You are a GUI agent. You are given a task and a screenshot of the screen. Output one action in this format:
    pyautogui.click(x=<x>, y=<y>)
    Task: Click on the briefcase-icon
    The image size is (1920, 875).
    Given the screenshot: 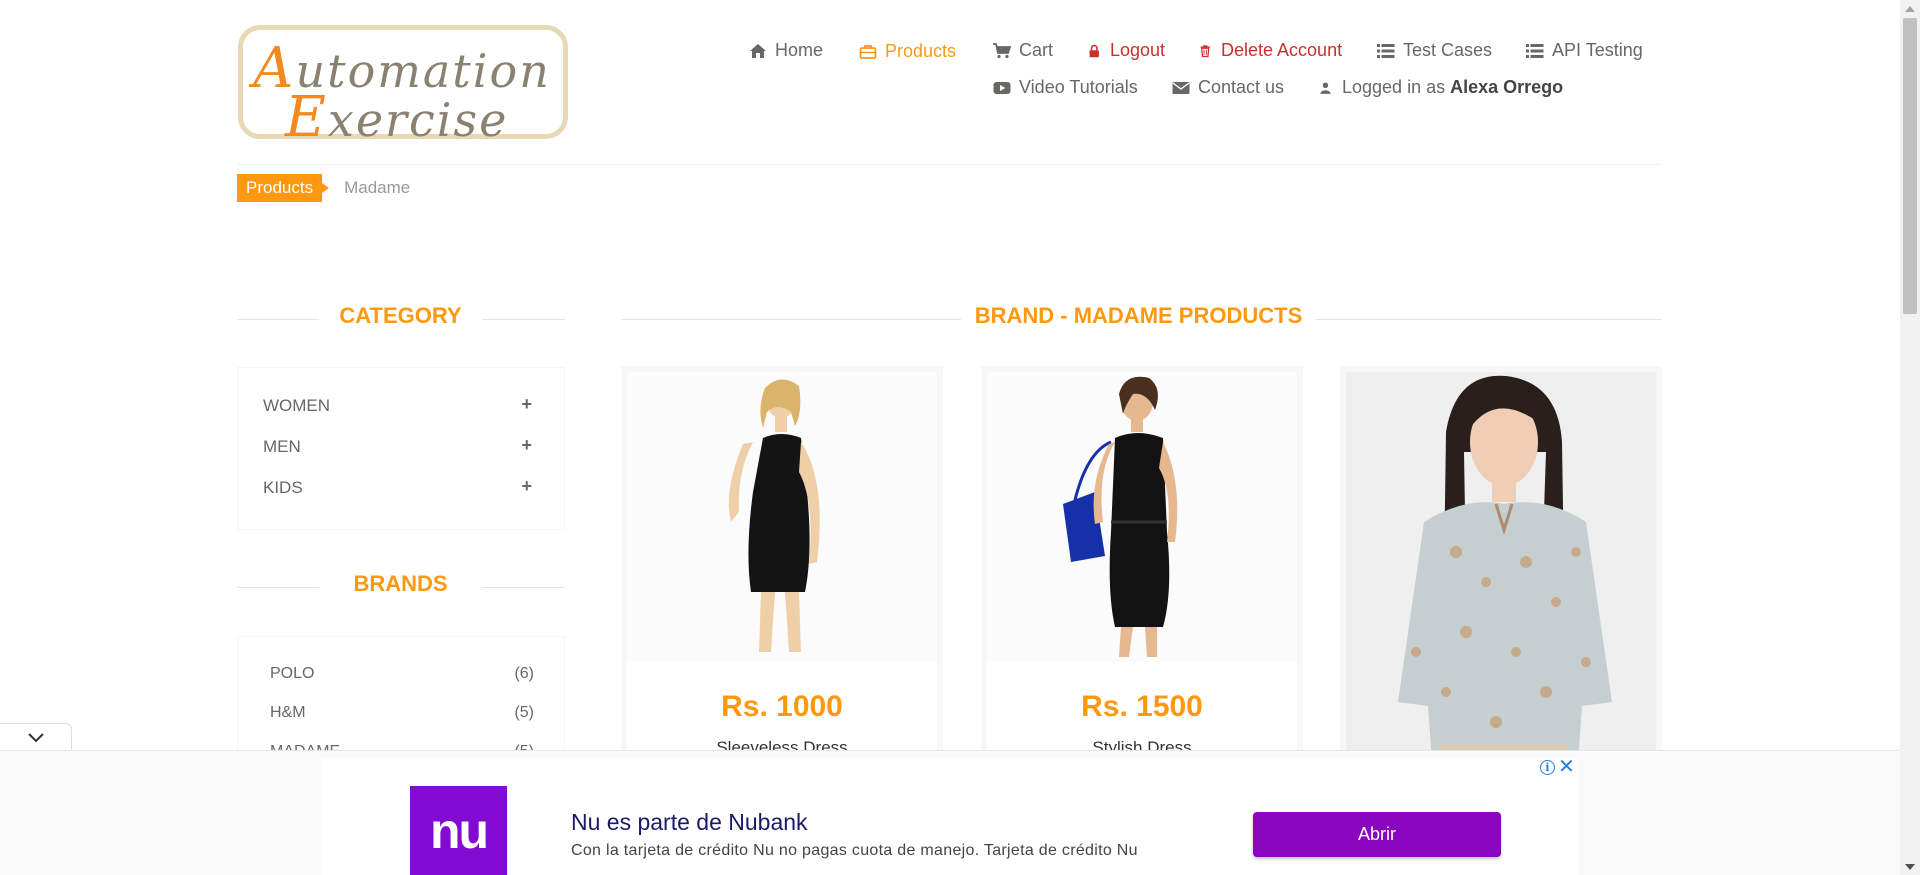 What is the action you would take?
    pyautogui.click(x=868, y=51)
    